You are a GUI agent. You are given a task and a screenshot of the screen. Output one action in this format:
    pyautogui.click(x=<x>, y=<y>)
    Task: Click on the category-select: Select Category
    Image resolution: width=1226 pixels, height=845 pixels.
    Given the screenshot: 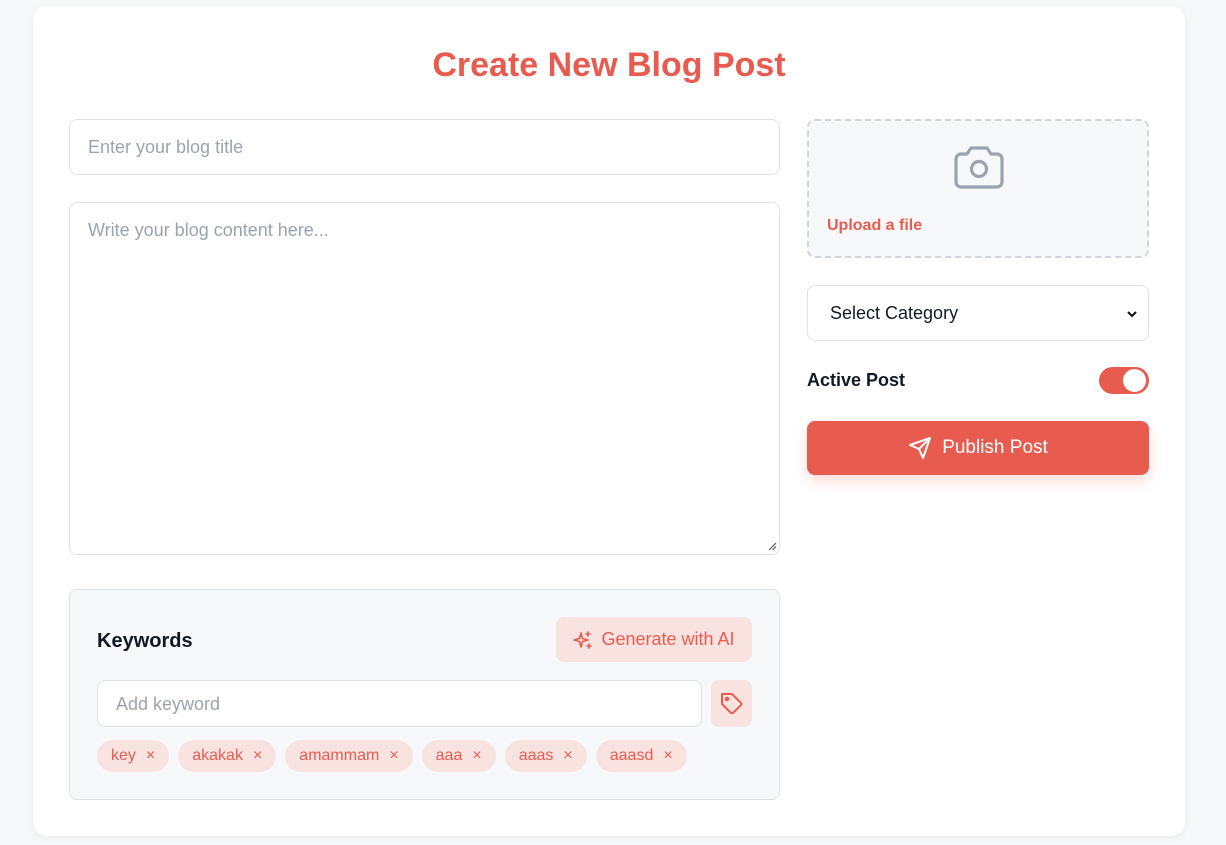 What is the action you would take?
    pyautogui.click(x=978, y=313)
    